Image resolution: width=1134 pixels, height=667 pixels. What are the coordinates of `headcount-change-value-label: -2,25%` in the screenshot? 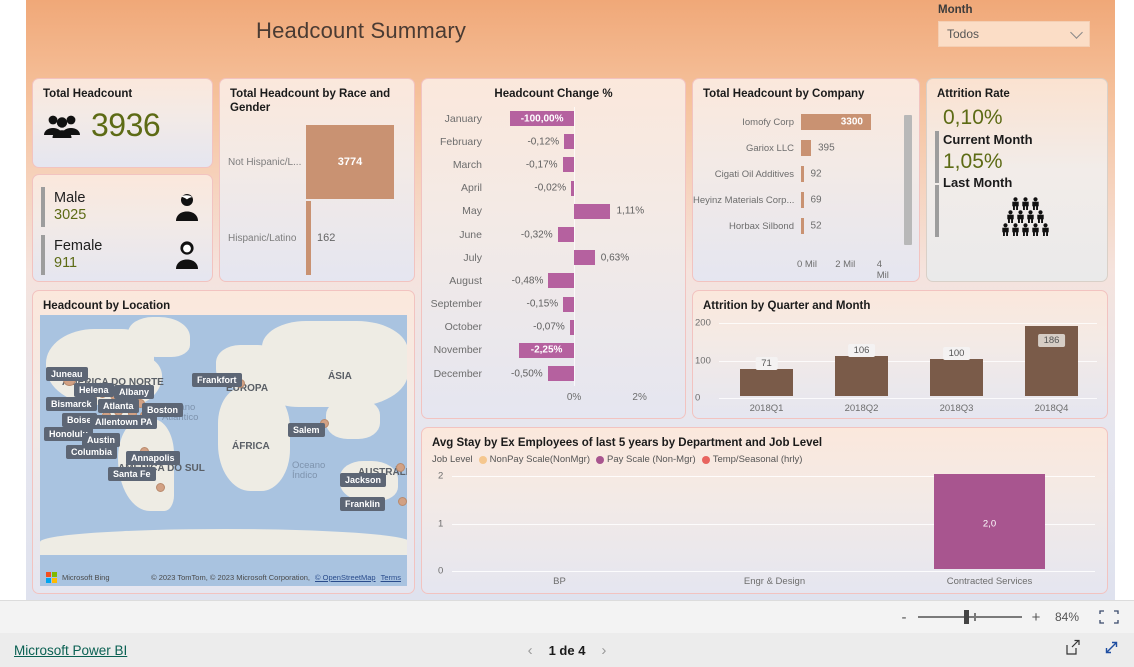 It's located at (546, 350).